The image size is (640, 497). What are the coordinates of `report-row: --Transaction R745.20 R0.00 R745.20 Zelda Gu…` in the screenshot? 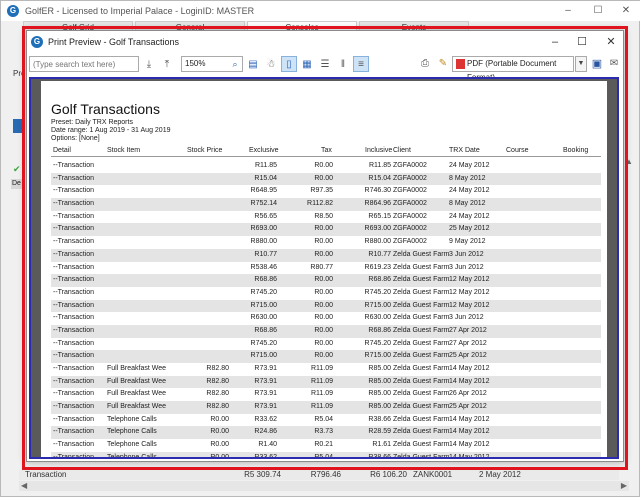 It's located at (326, 293).